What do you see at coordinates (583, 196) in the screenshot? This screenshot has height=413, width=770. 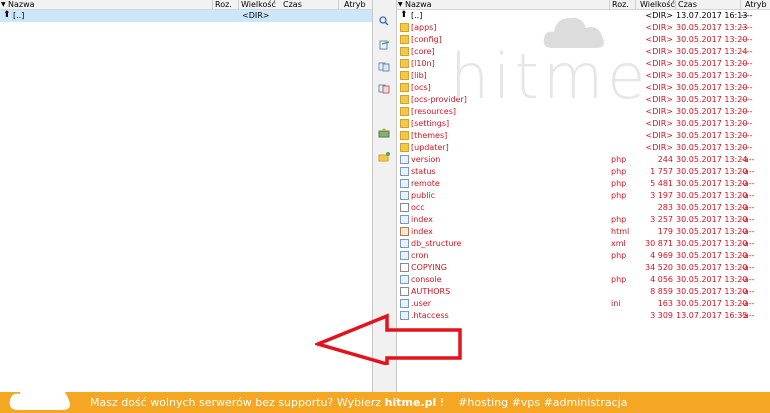 I see `table-row: public php 3 197 30.05.2017 13:20 -a--` at bounding box center [583, 196].